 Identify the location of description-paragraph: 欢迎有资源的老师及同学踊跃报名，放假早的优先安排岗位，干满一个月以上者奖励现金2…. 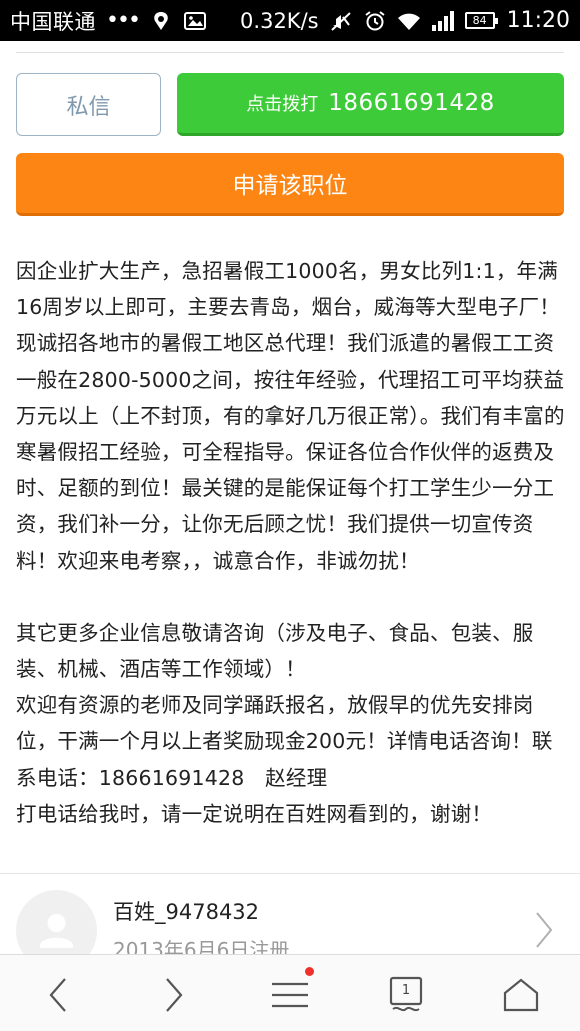
(284, 741).